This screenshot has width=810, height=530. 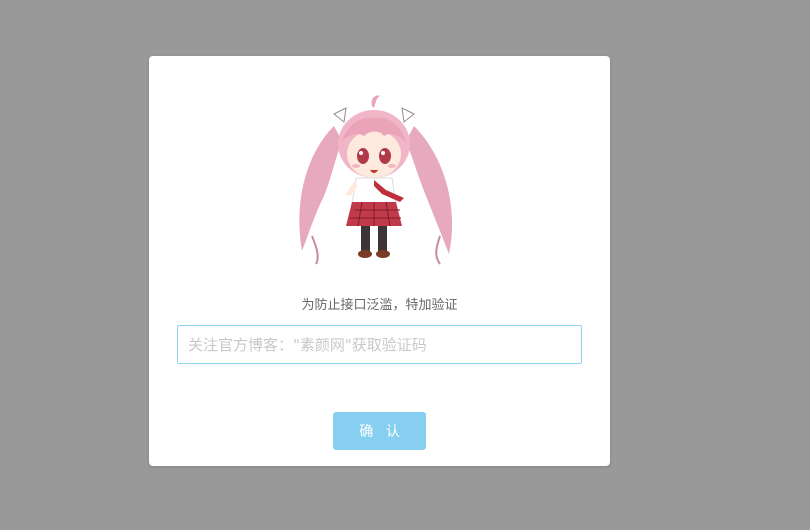 I want to click on verification-code-input, so click(x=379, y=344).